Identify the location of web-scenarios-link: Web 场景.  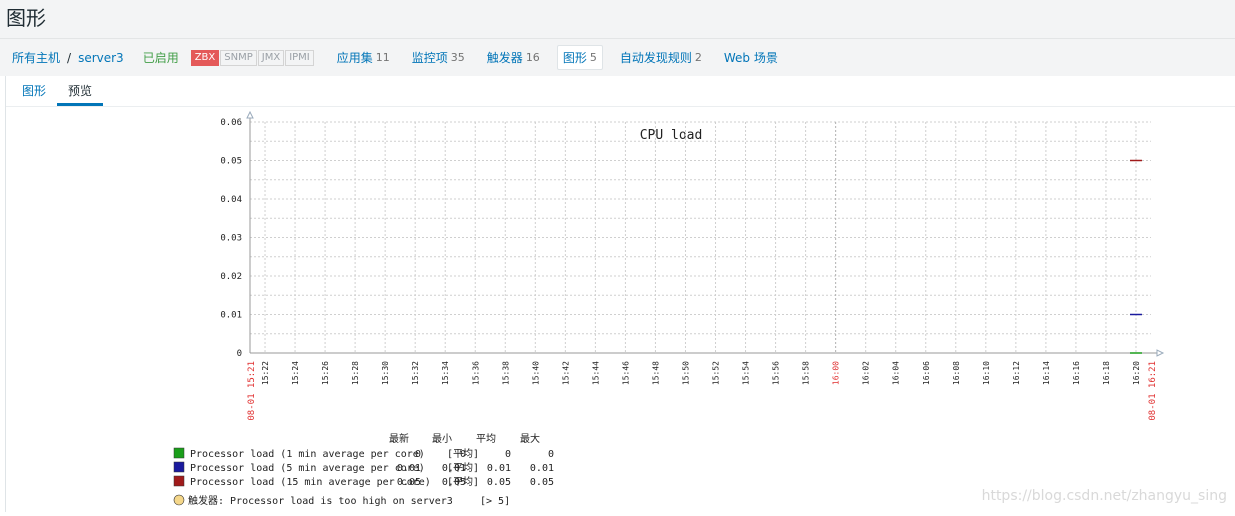
(751, 57).